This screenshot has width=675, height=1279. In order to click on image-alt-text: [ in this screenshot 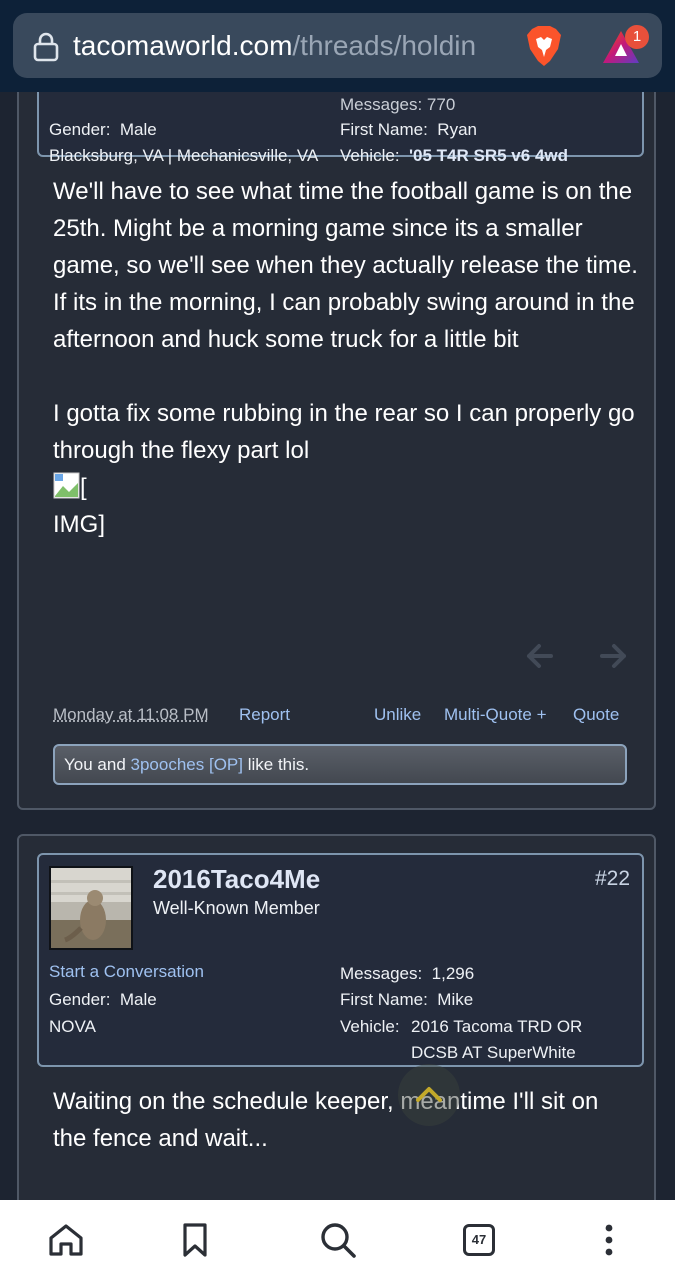, I will do `click(83, 487)`.